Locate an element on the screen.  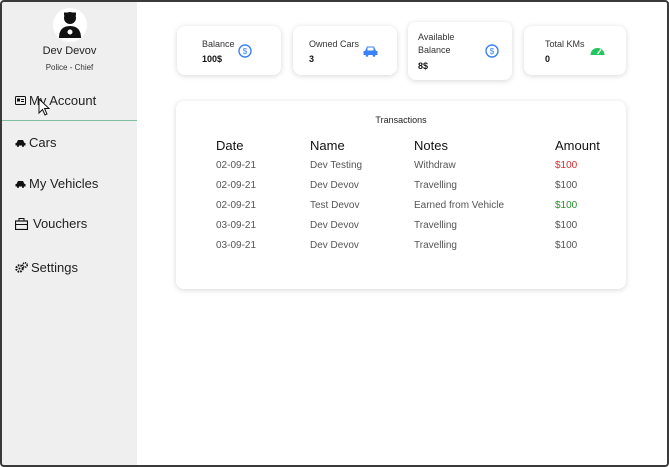
cell-notes: Withdraw is located at coordinates (435, 165).